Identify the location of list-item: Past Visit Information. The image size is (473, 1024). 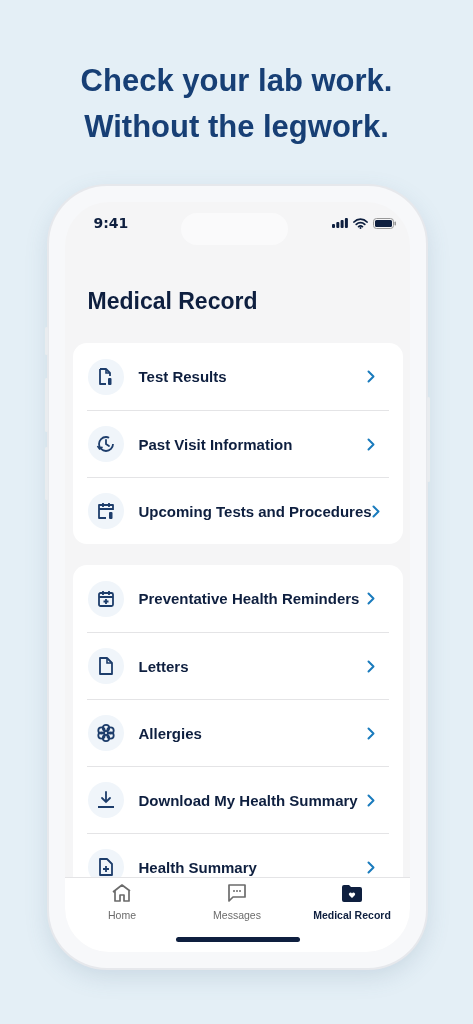
(237, 443).